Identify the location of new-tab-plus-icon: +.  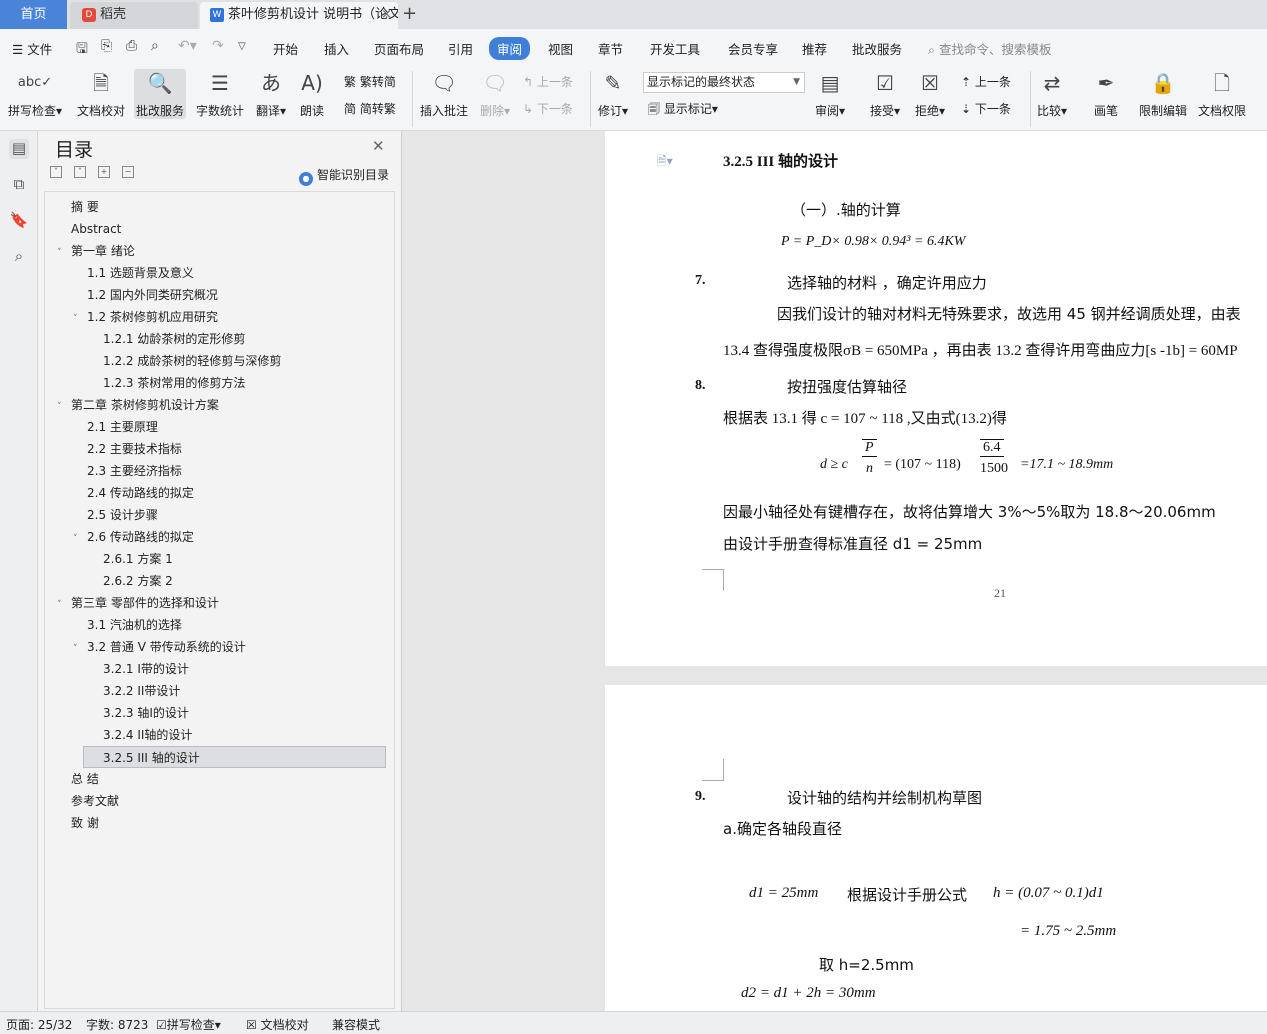
(409, 14).